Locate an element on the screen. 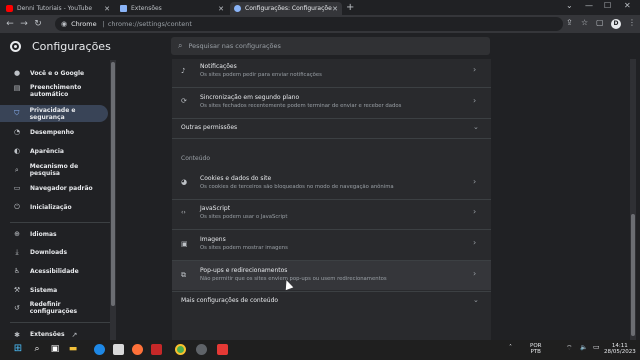 The width and height of the screenshot is (640, 360). sidebar-item-system: ⚒ Sistema is located at coordinates (54, 290).